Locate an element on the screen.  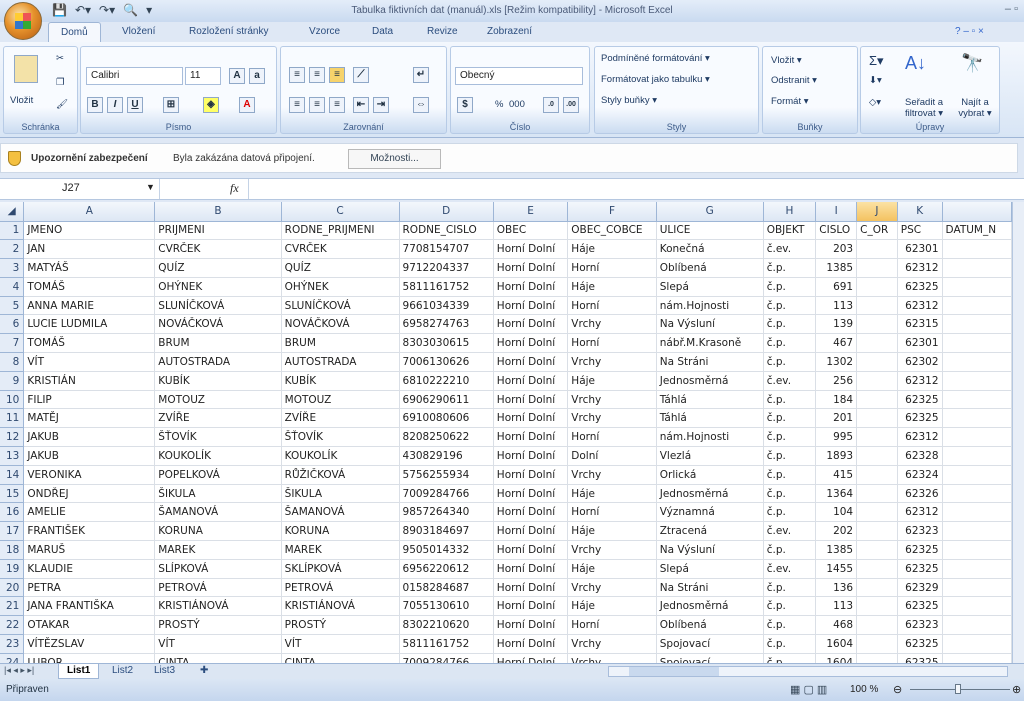
row-header: 5 is located at coordinates (12, 306).